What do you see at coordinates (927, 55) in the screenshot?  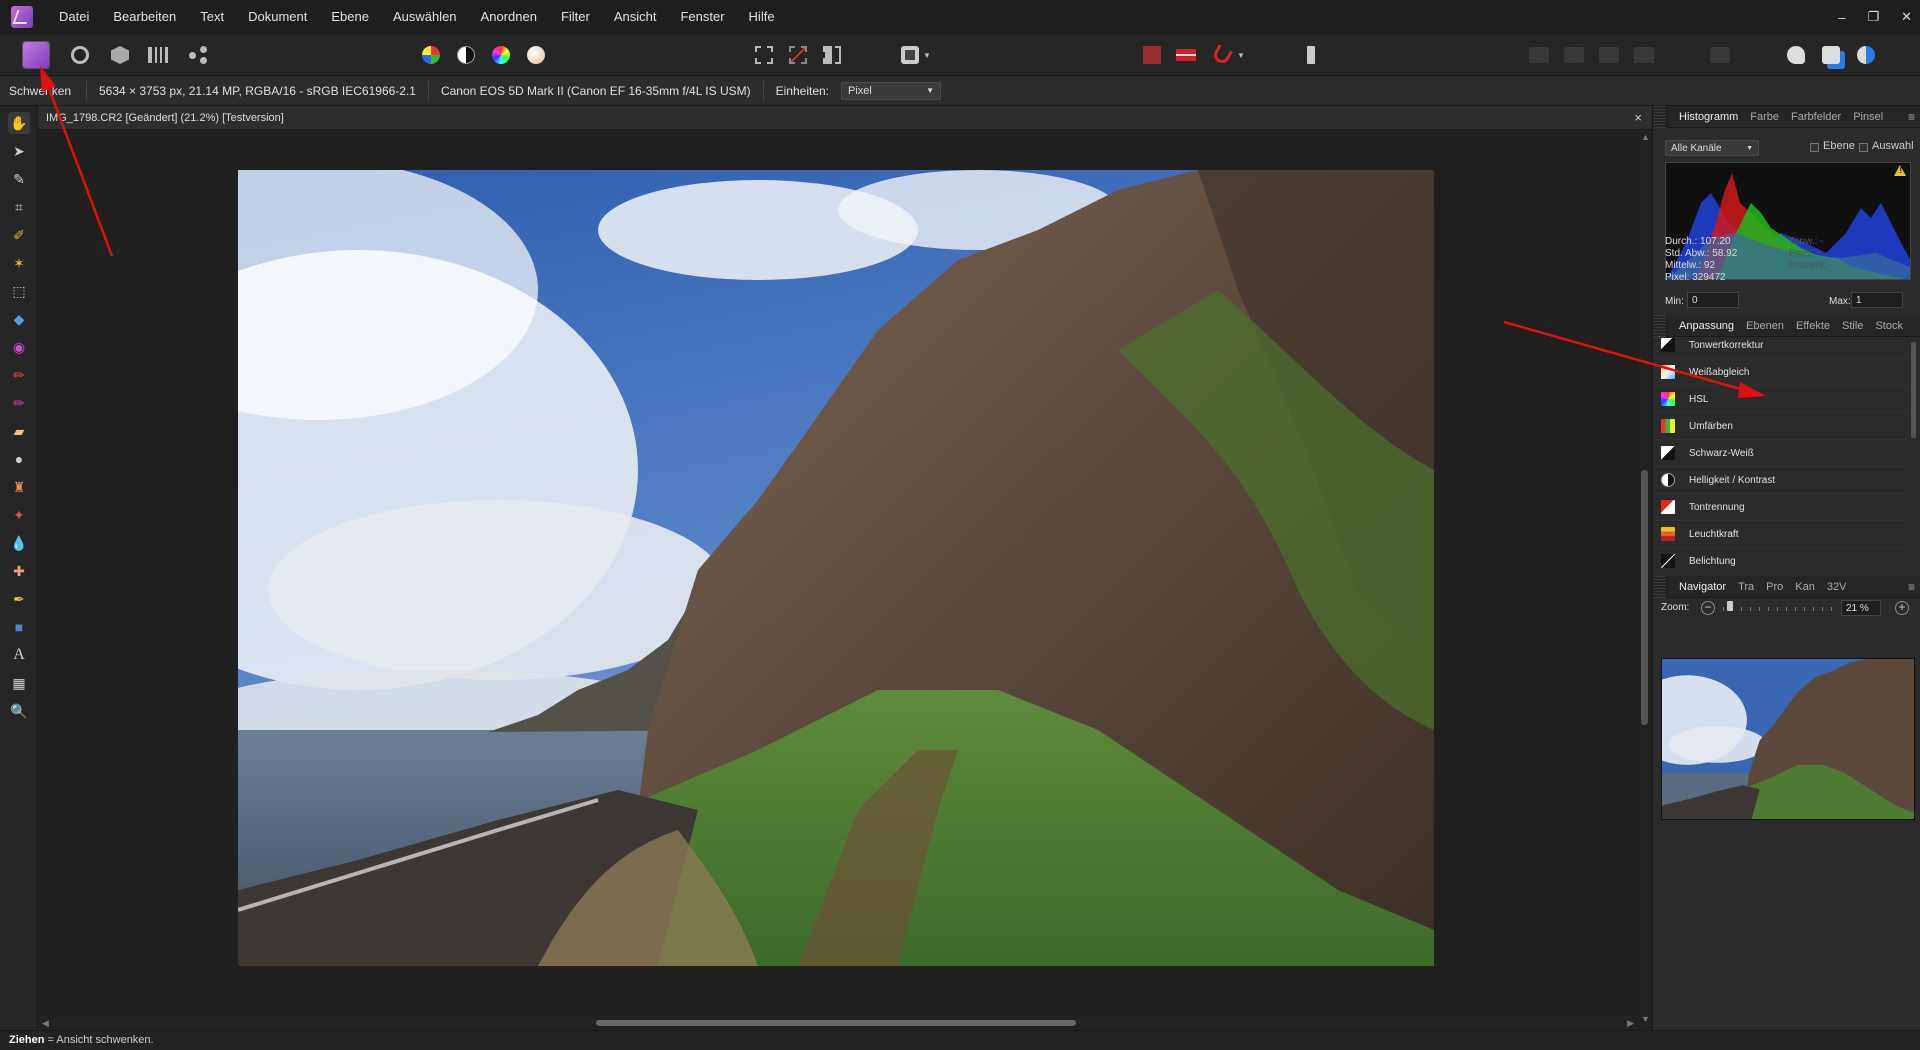 I see `mask-dropdown-button: ▼` at bounding box center [927, 55].